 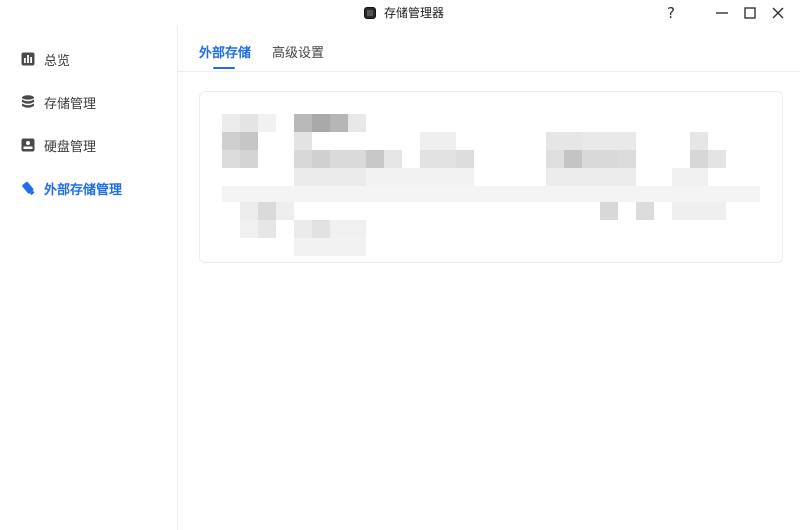 I want to click on minimize-button, so click(x=722, y=13).